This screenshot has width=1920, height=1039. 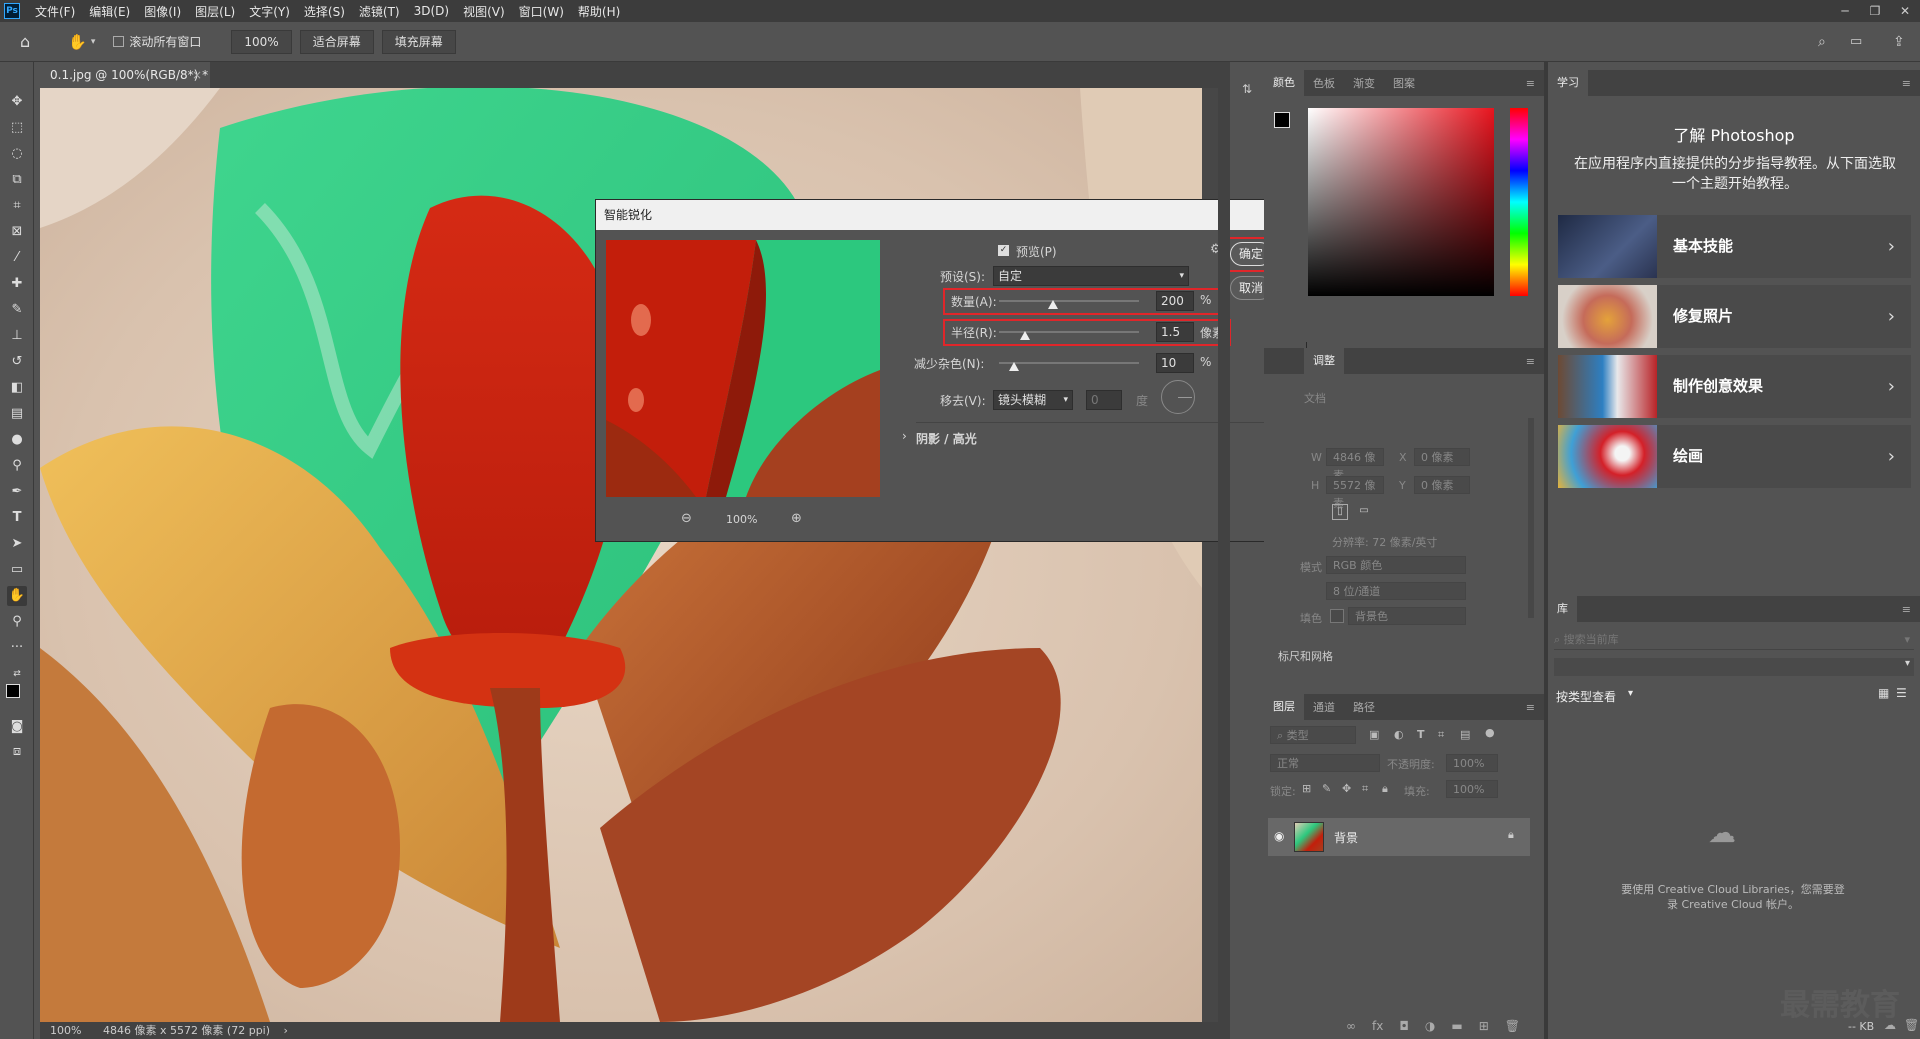 What do you see at coordinates (1883, 693) in the screenshot?
I see `grid-view-icon: ▦` at bounding box center [1883, 693].